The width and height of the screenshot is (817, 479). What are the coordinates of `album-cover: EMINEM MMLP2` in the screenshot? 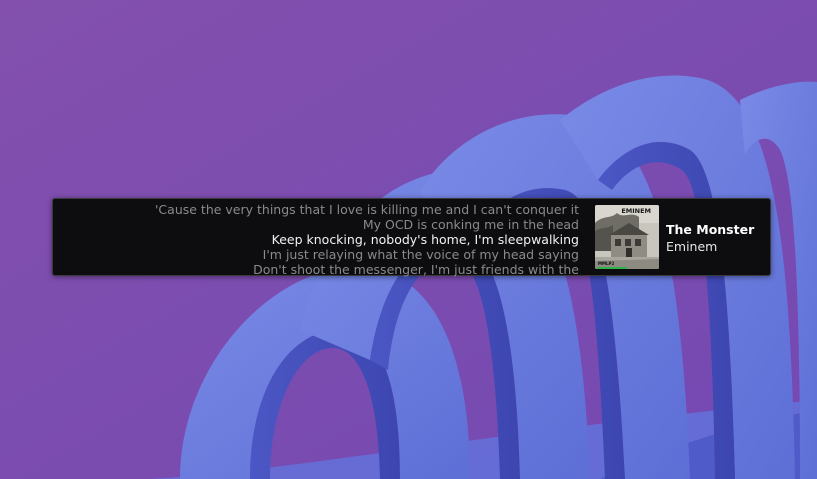 It's located at (627, 237).